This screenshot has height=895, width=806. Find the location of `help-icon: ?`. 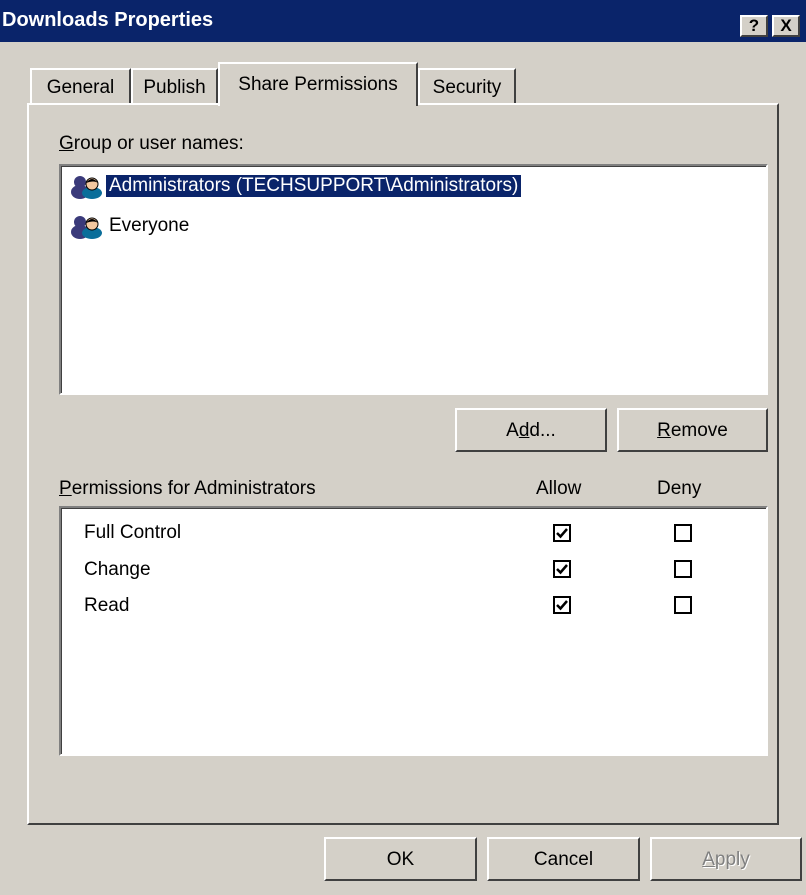

help-icon: ? is located at coordinates (754, 25).